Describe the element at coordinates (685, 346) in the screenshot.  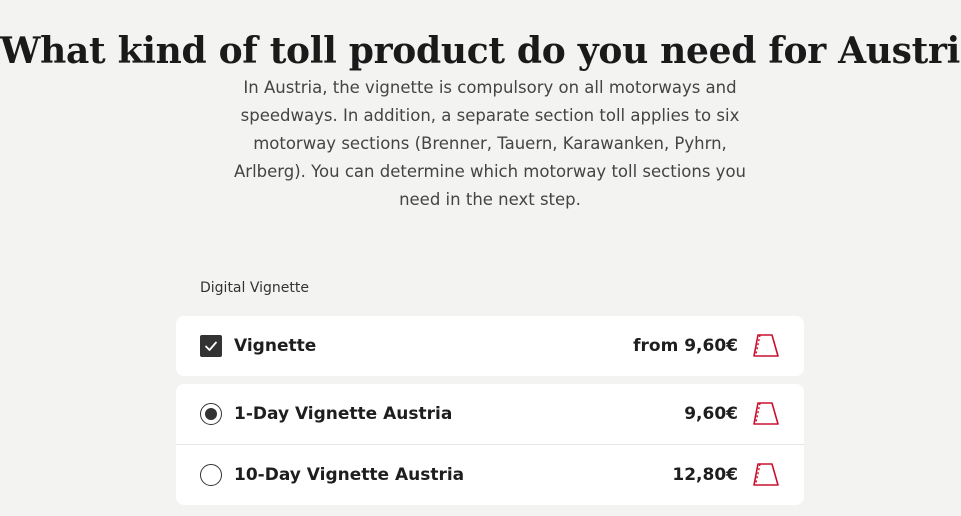
I see `vignette-product-price: from 9,60€` at that location.